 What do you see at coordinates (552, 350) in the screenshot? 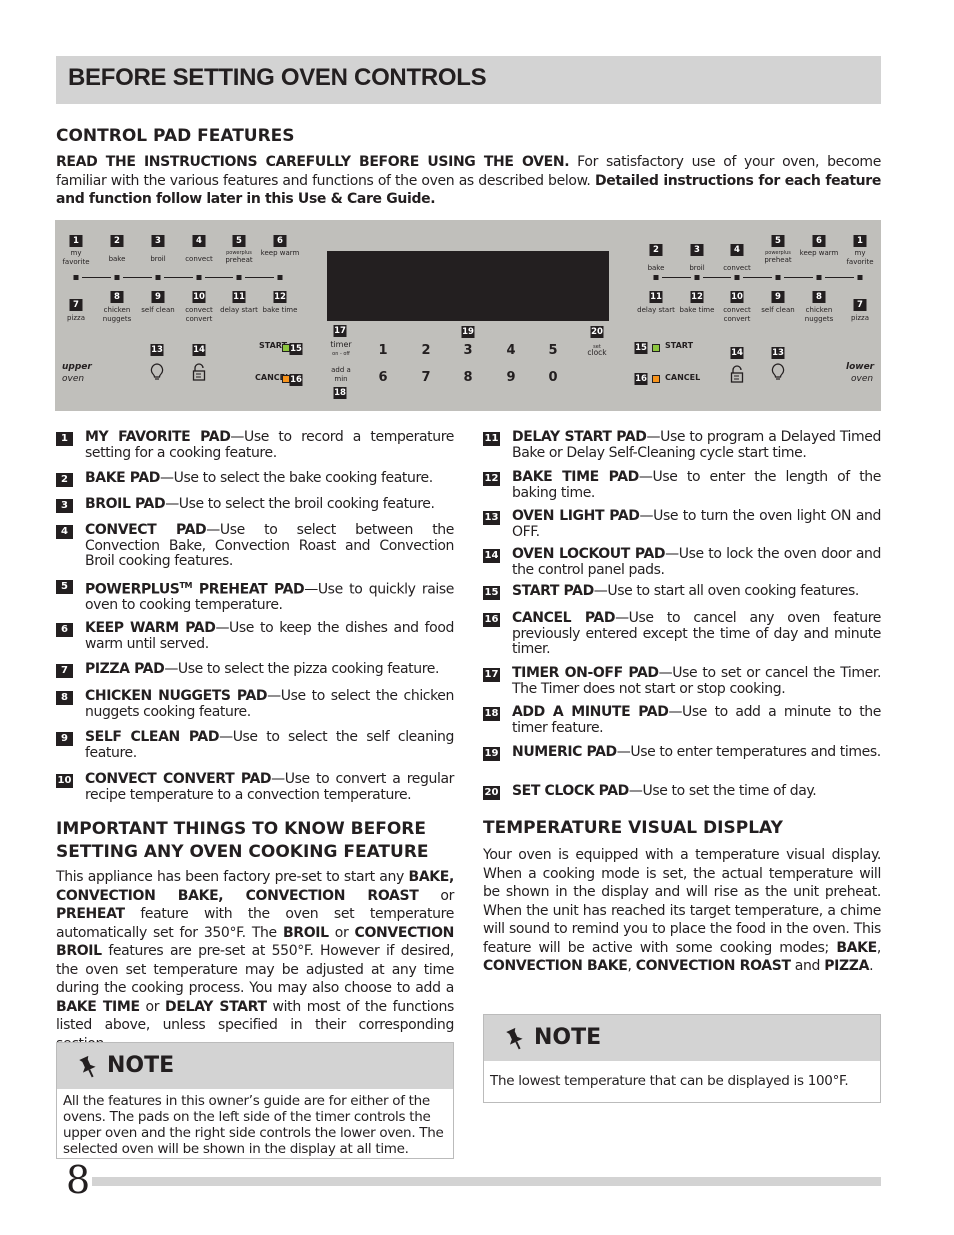
I see `numeric-key-5: 5` at bounding box center [552, 350].